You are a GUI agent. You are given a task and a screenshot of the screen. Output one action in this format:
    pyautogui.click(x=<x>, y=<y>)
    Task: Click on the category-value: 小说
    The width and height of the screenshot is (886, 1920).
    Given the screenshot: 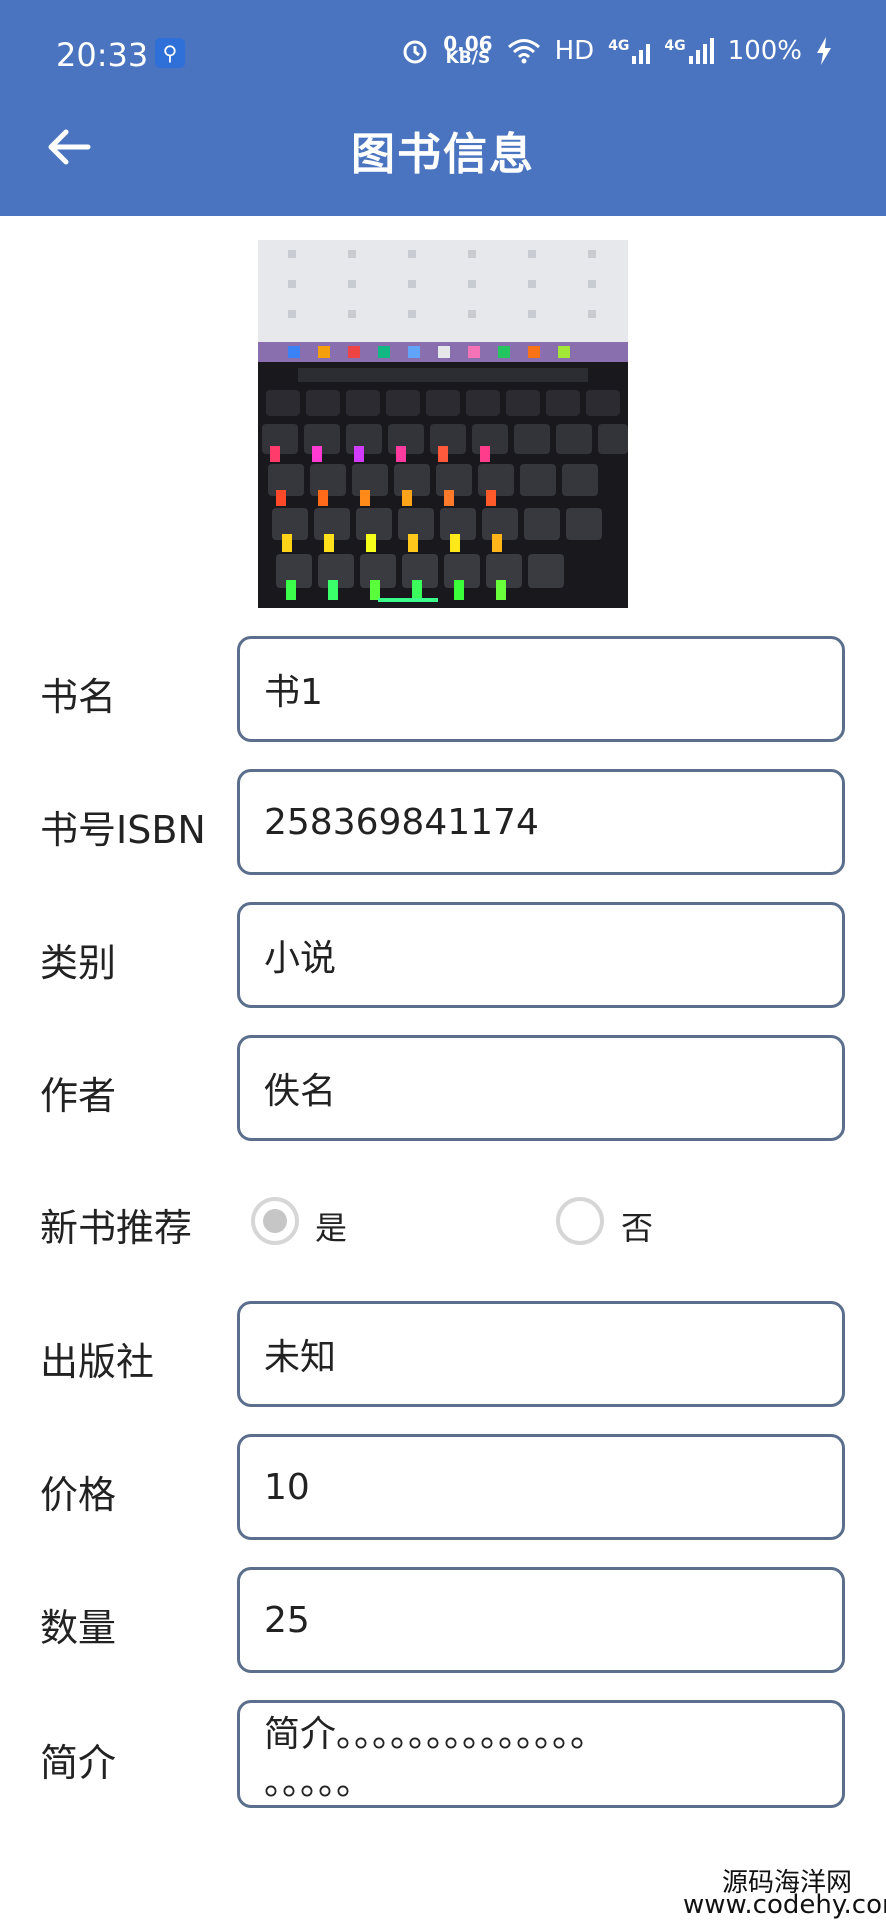 What is the action you would take?
    pyautogui.click(x=300, y=958)
    